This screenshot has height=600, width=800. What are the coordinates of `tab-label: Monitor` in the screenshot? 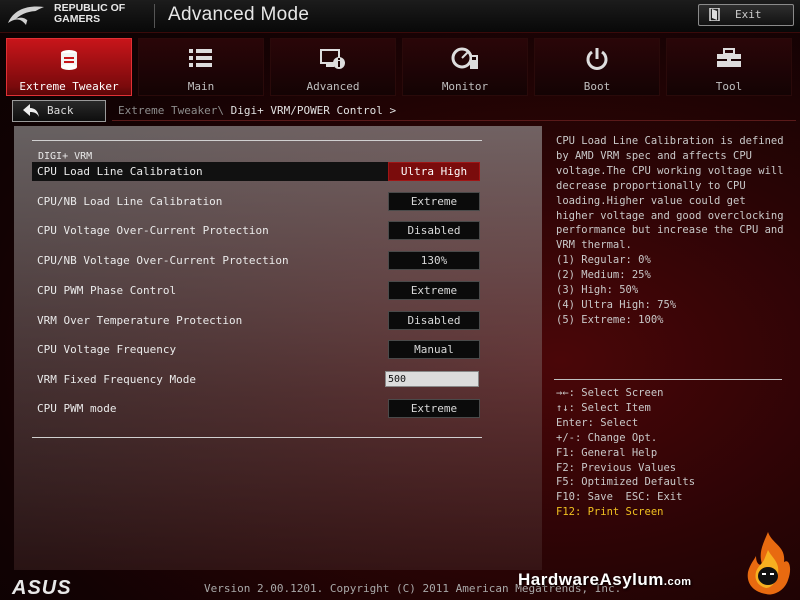 It's located at (465, 86).